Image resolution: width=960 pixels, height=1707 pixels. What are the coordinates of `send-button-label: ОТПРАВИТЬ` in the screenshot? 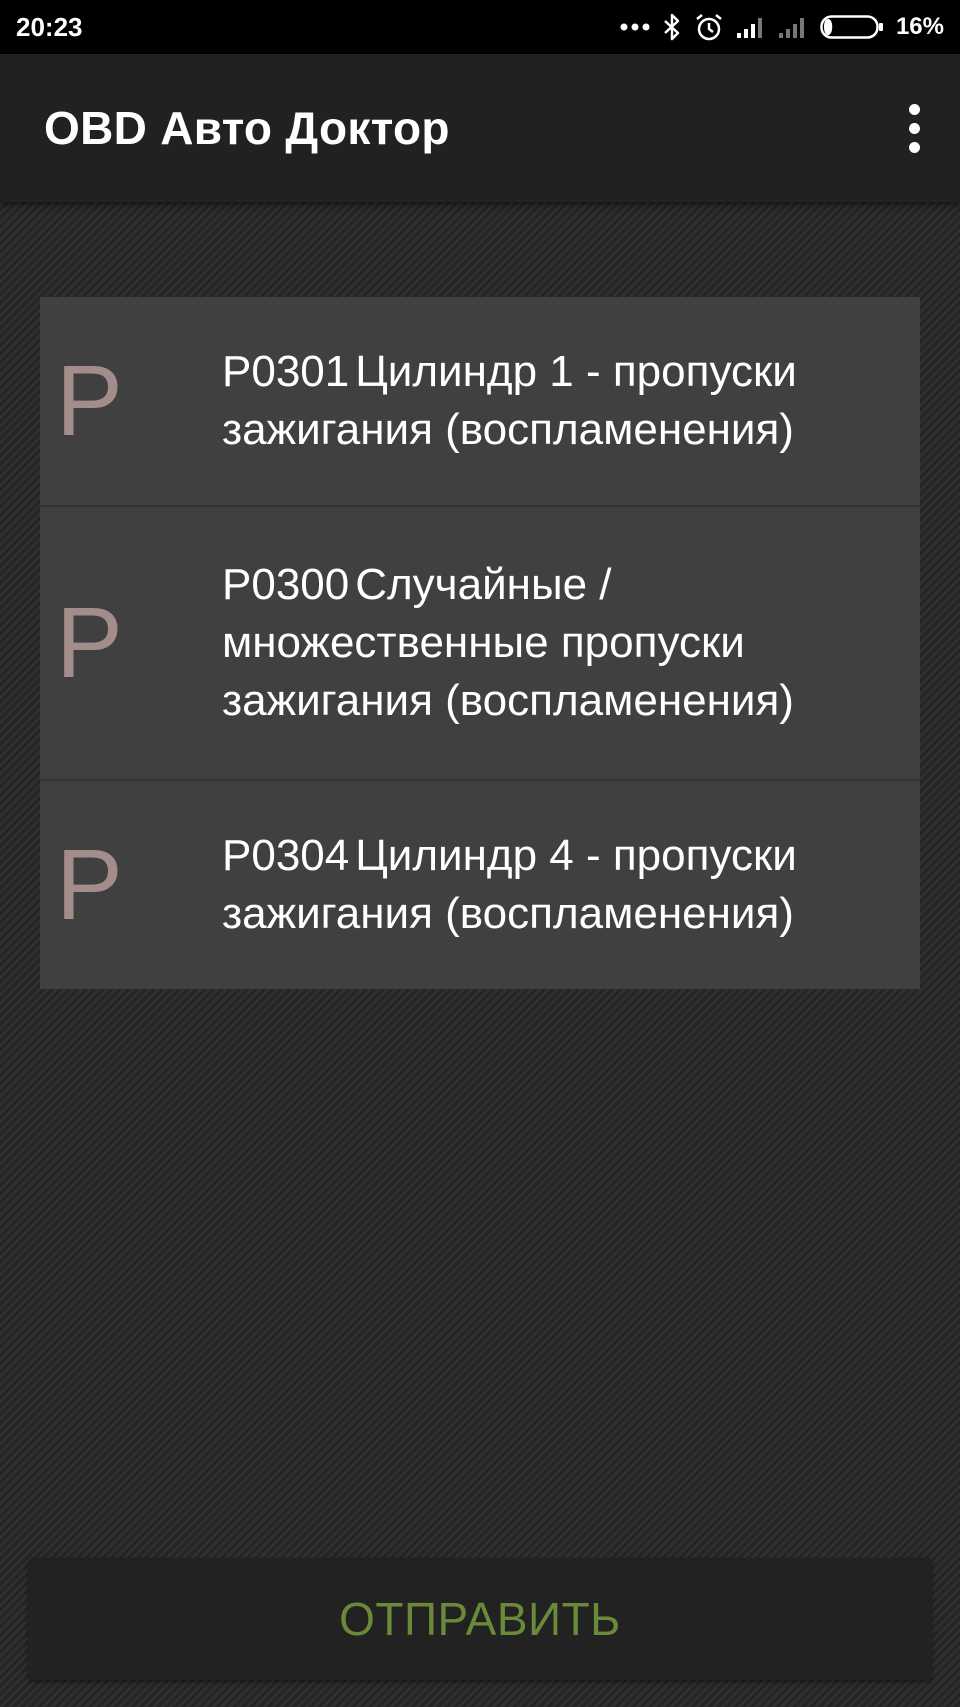 It's located at (480, 1619).